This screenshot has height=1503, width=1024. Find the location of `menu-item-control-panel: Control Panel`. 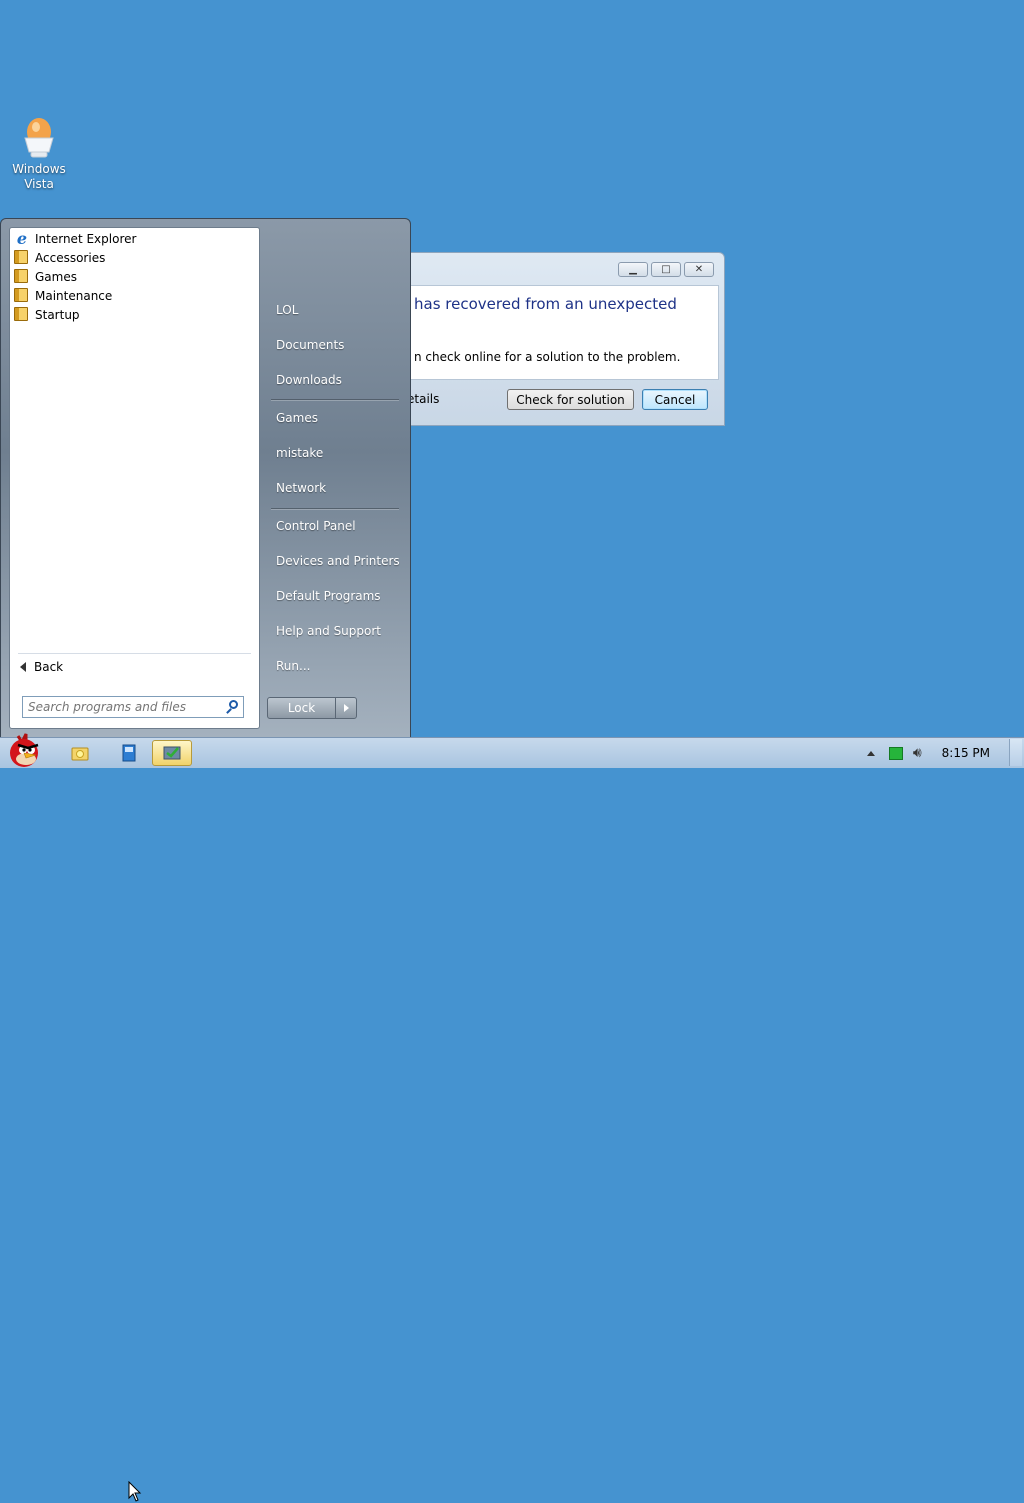

menu-item-control-panel: Control Panel is located at coordinates (316, 526).